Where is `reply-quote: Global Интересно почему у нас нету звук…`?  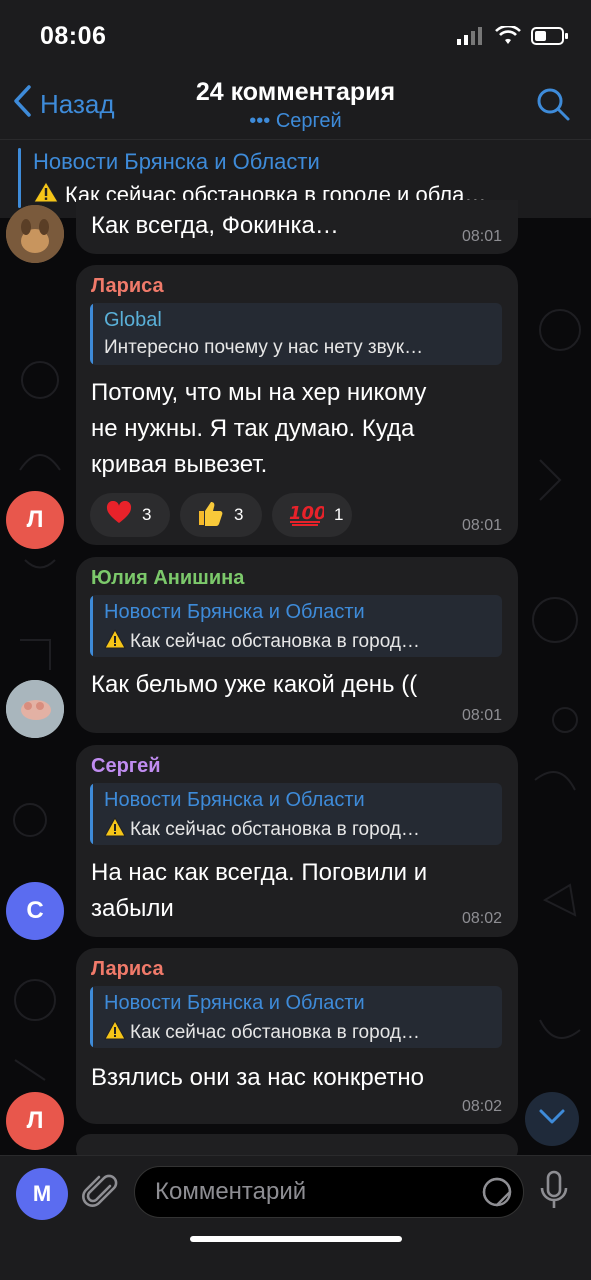
reply-quote: Global Интересно почему у нас нету звук… is located at coordinates (296, 334).